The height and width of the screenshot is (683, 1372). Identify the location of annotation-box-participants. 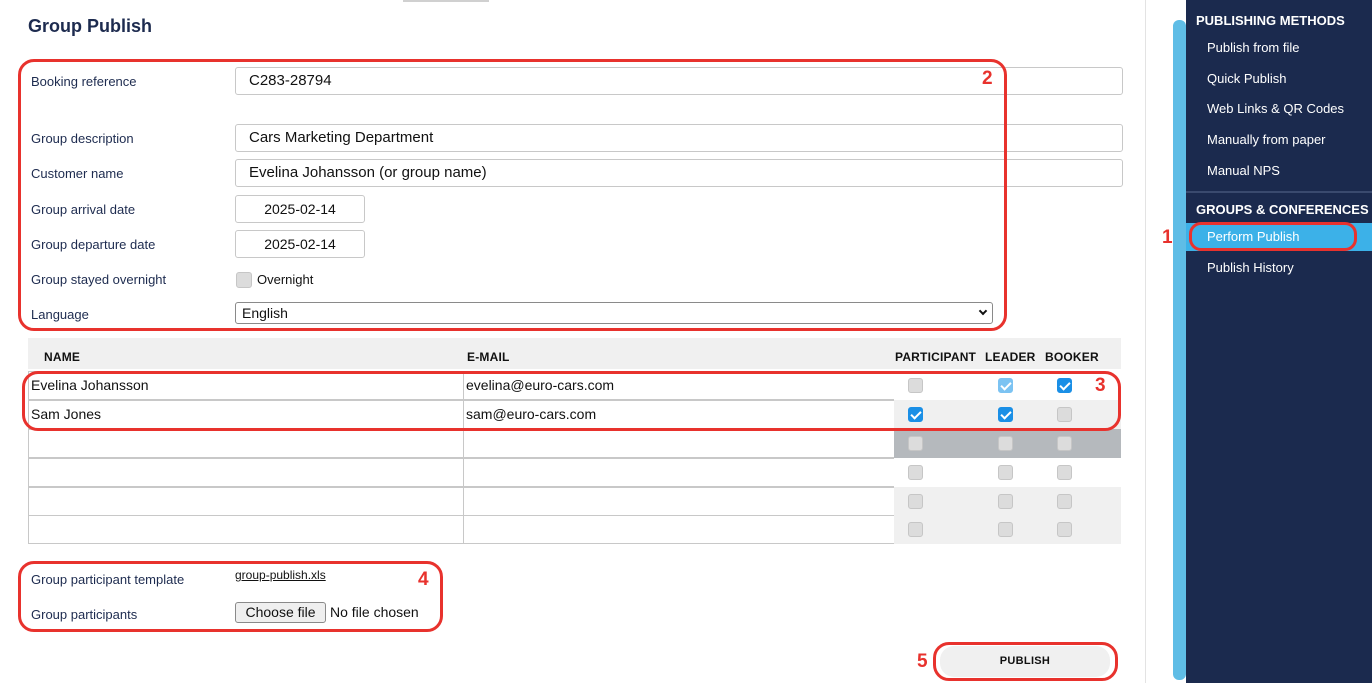
(571, 401).